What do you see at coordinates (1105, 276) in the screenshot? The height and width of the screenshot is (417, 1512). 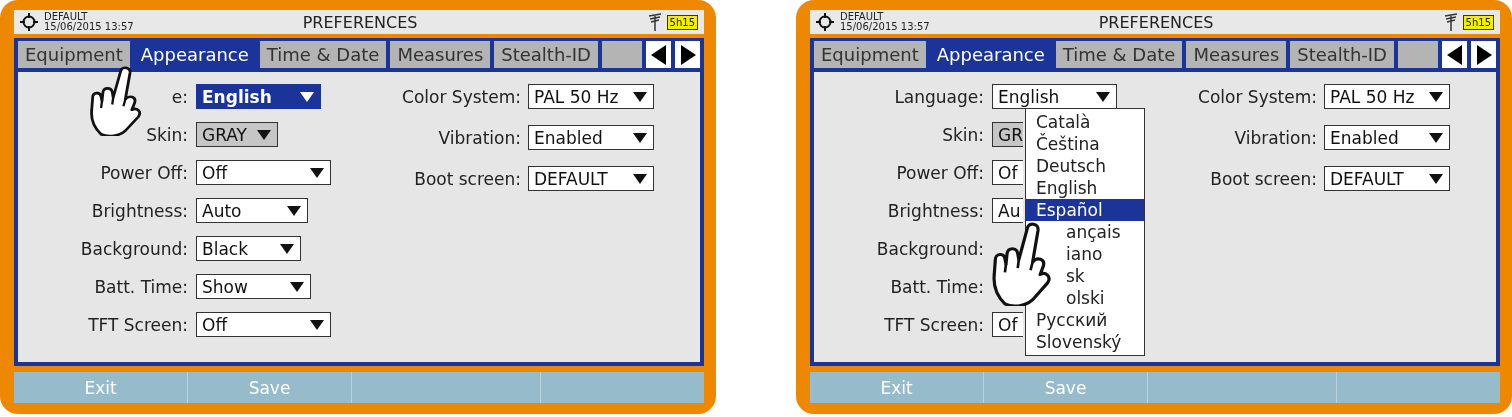 I see `menu-item: sk` at bounding box center [1105, 276].